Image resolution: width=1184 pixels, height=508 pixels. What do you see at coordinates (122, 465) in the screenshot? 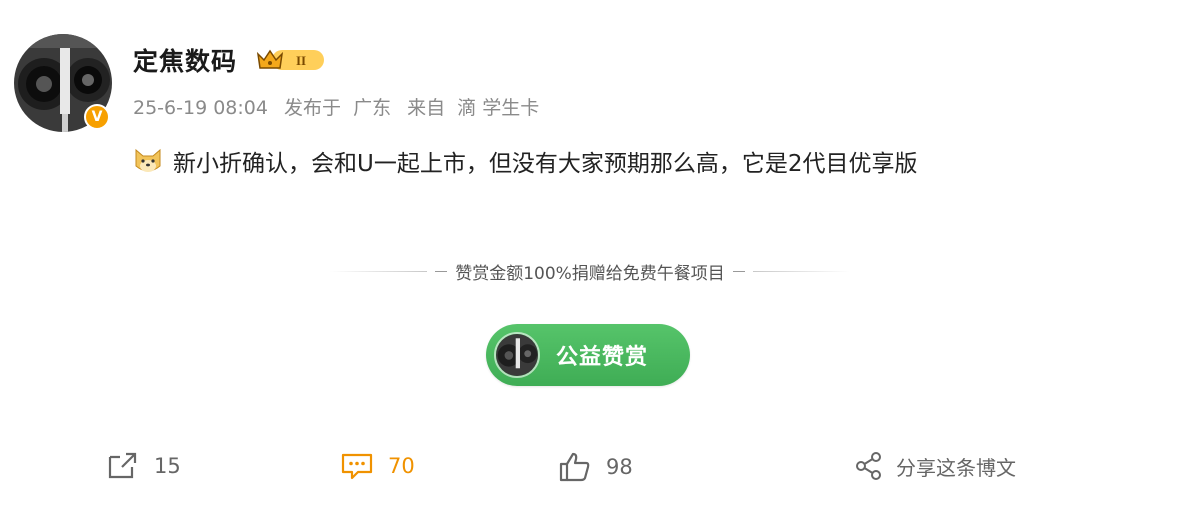
I see `repost-icon` at bounding box center [122, 465].